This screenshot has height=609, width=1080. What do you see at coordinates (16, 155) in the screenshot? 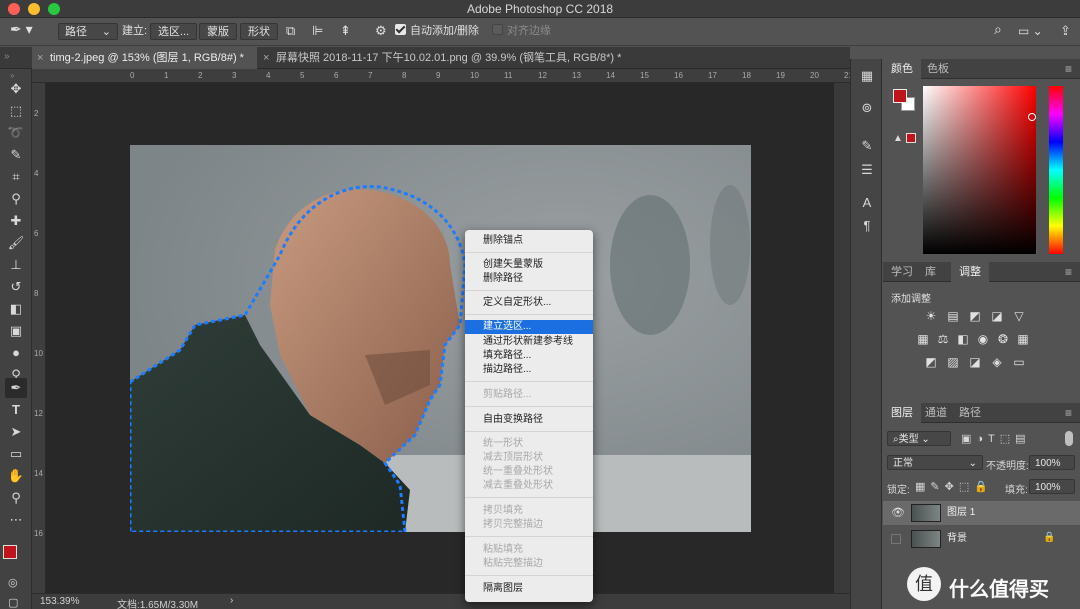
I see `quick-selection-tool-icon: ✎` at bounding box center [16, 155].